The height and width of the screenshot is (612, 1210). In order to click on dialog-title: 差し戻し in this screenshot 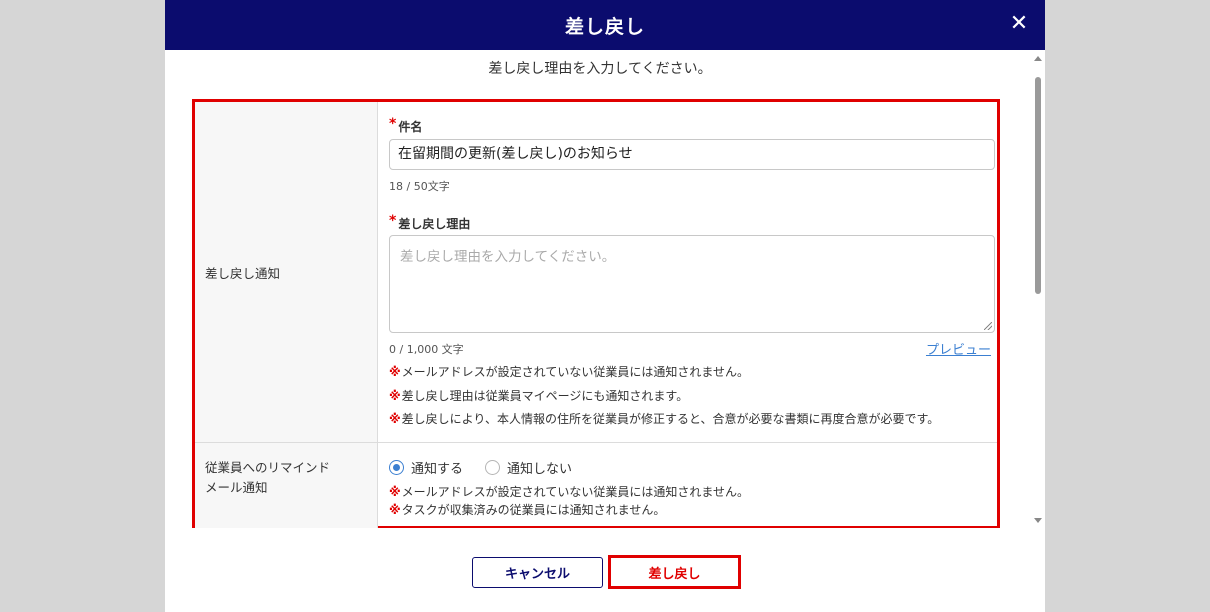, I will do `click(604, 26)`.